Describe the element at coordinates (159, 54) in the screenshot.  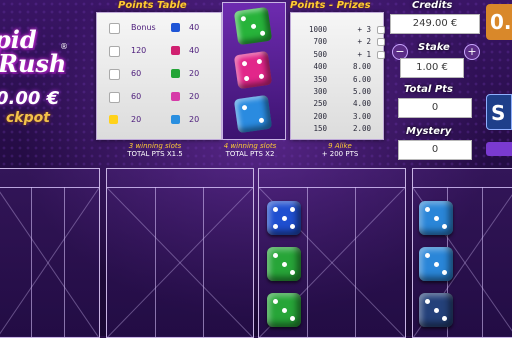
I see `points-table-row: 120 40` at that location.